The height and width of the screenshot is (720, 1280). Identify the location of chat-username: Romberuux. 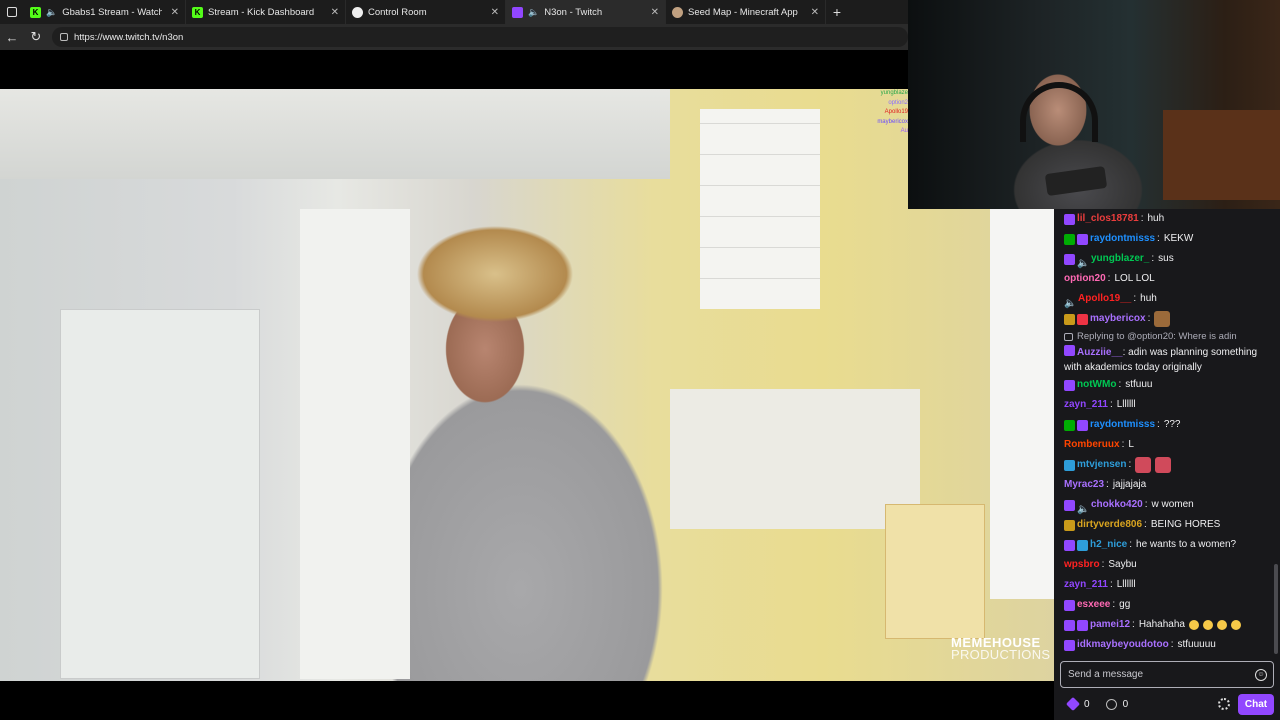
(1092, 445).